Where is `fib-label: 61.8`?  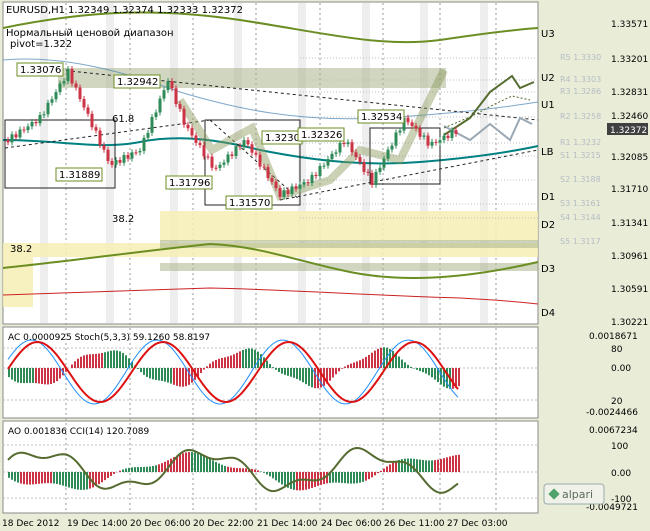
fib-label: 61.8 is located at coordinates (123, 119).